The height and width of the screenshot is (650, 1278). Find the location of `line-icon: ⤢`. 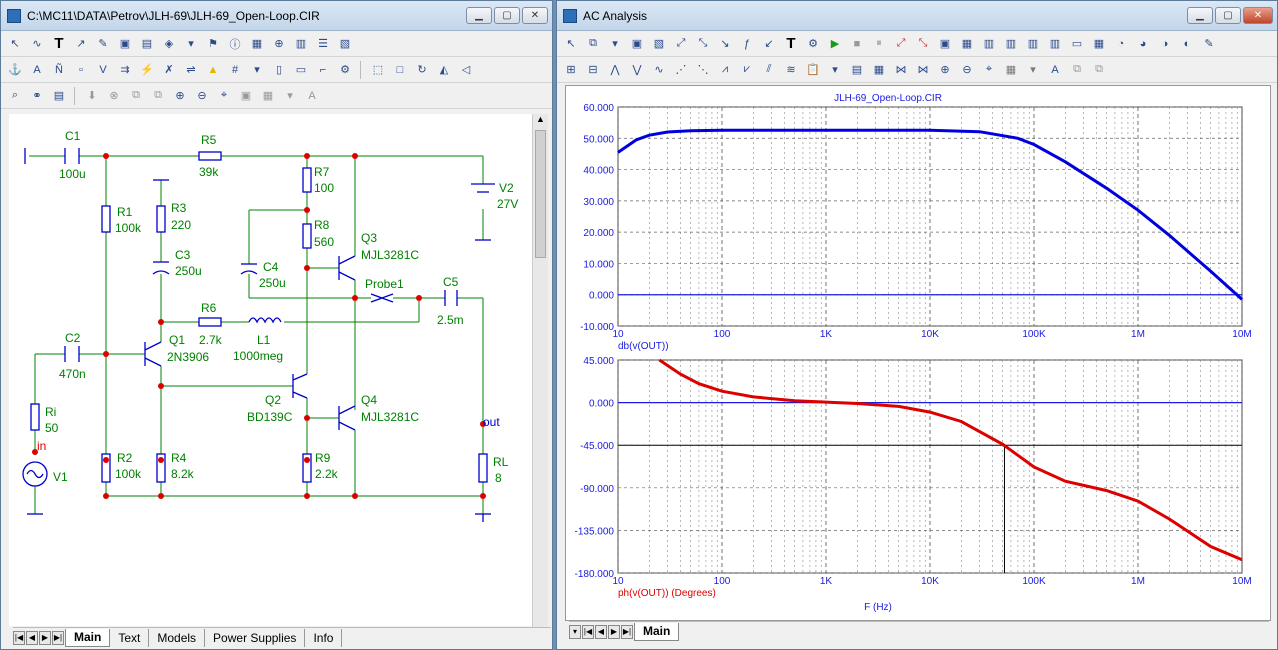

line-icon: ⤢ is located at coordinates (681, 44).